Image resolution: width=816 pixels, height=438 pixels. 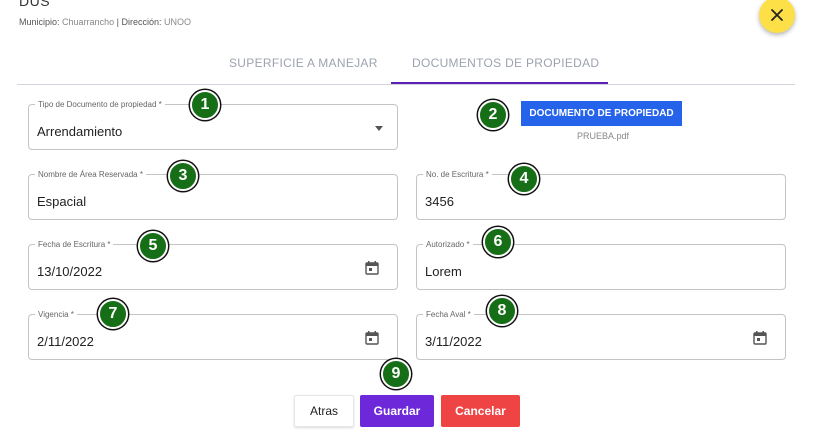 What do you see at coordinates (35, 4) in the screenshot?
I see `dialog-title: DUS` at bounding box center [35, 4].